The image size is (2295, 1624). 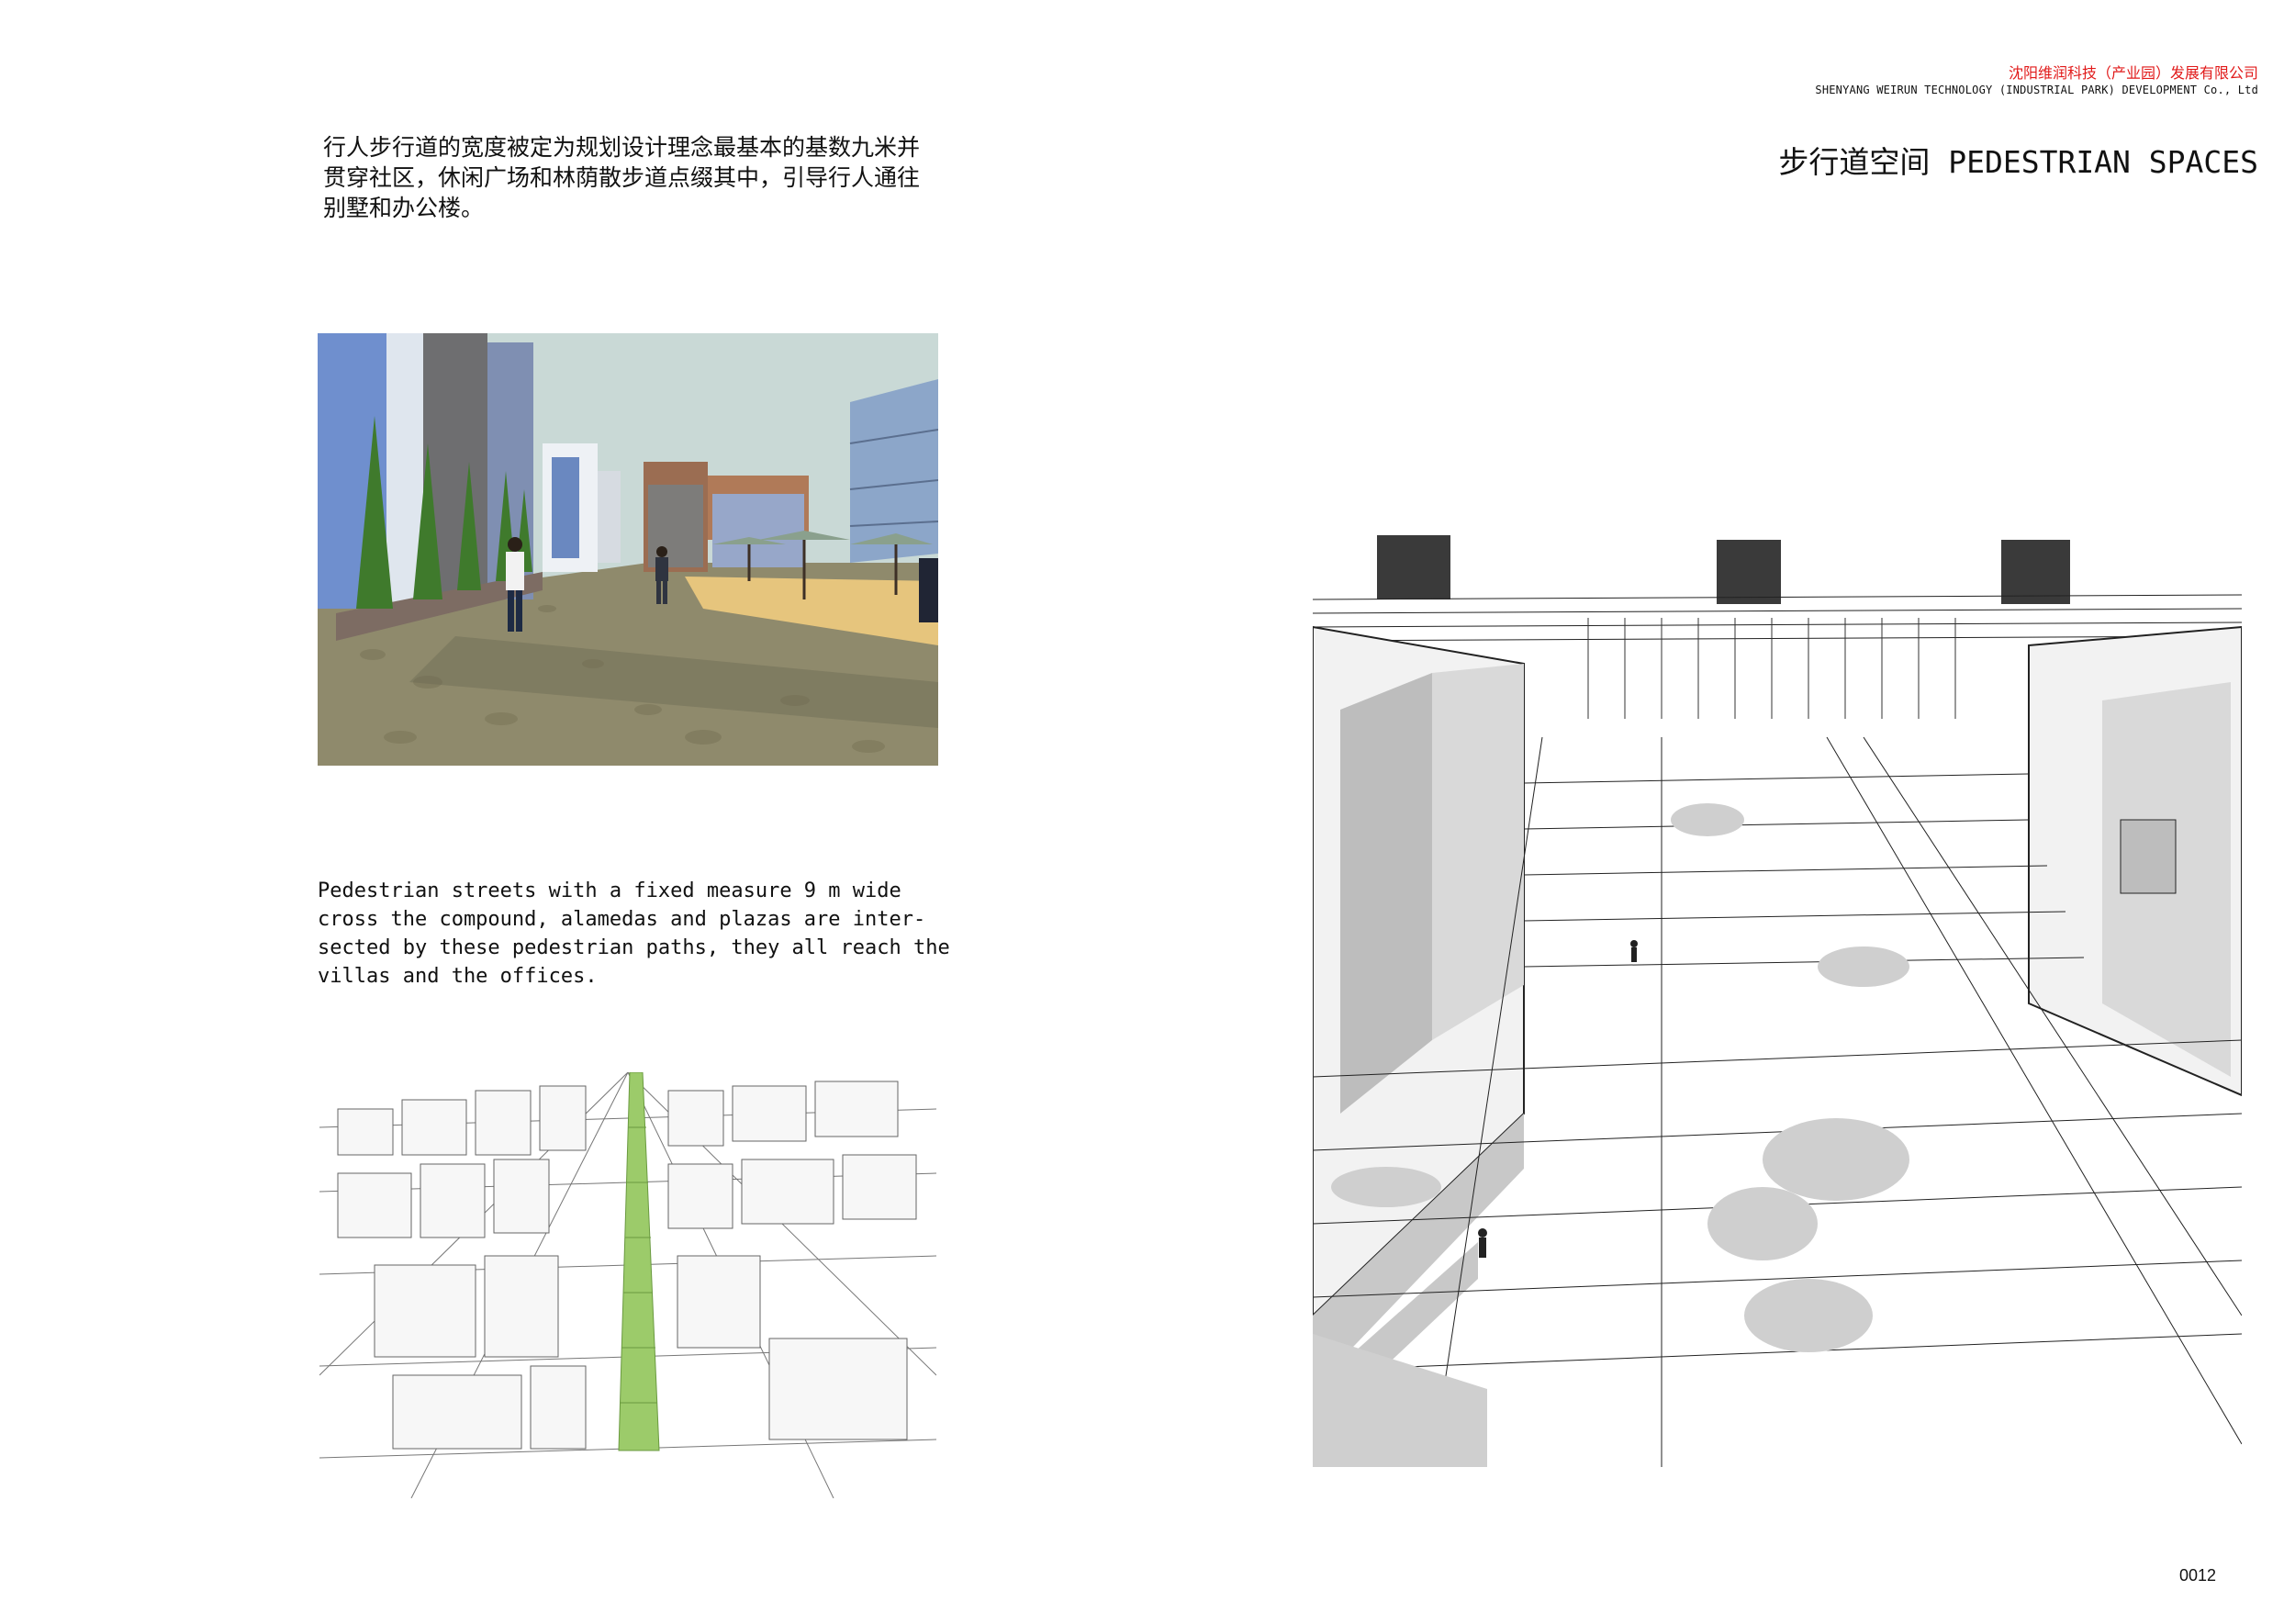 I want to click on section-title: 步行道空间 PEDESTRIAN SPACES, so click(x=2018, y=162).